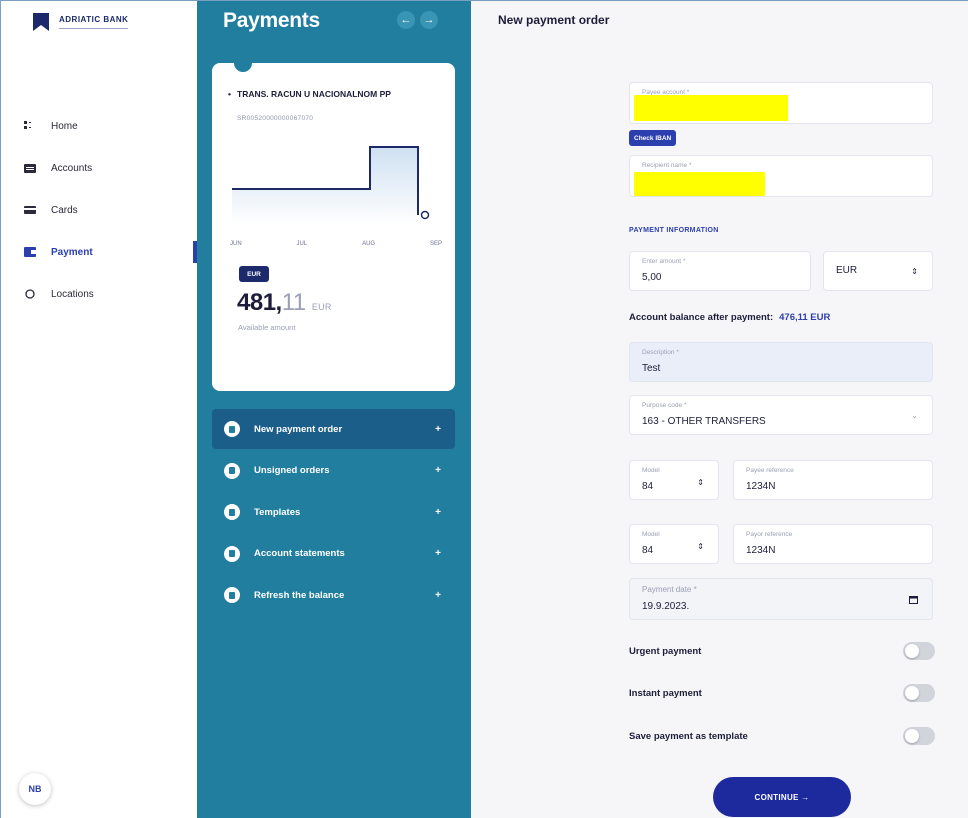 This screenshot has width=968, height=818. Describe the element at coordinates (30, 126) in the screenshot. I see `home-icon` at that location.